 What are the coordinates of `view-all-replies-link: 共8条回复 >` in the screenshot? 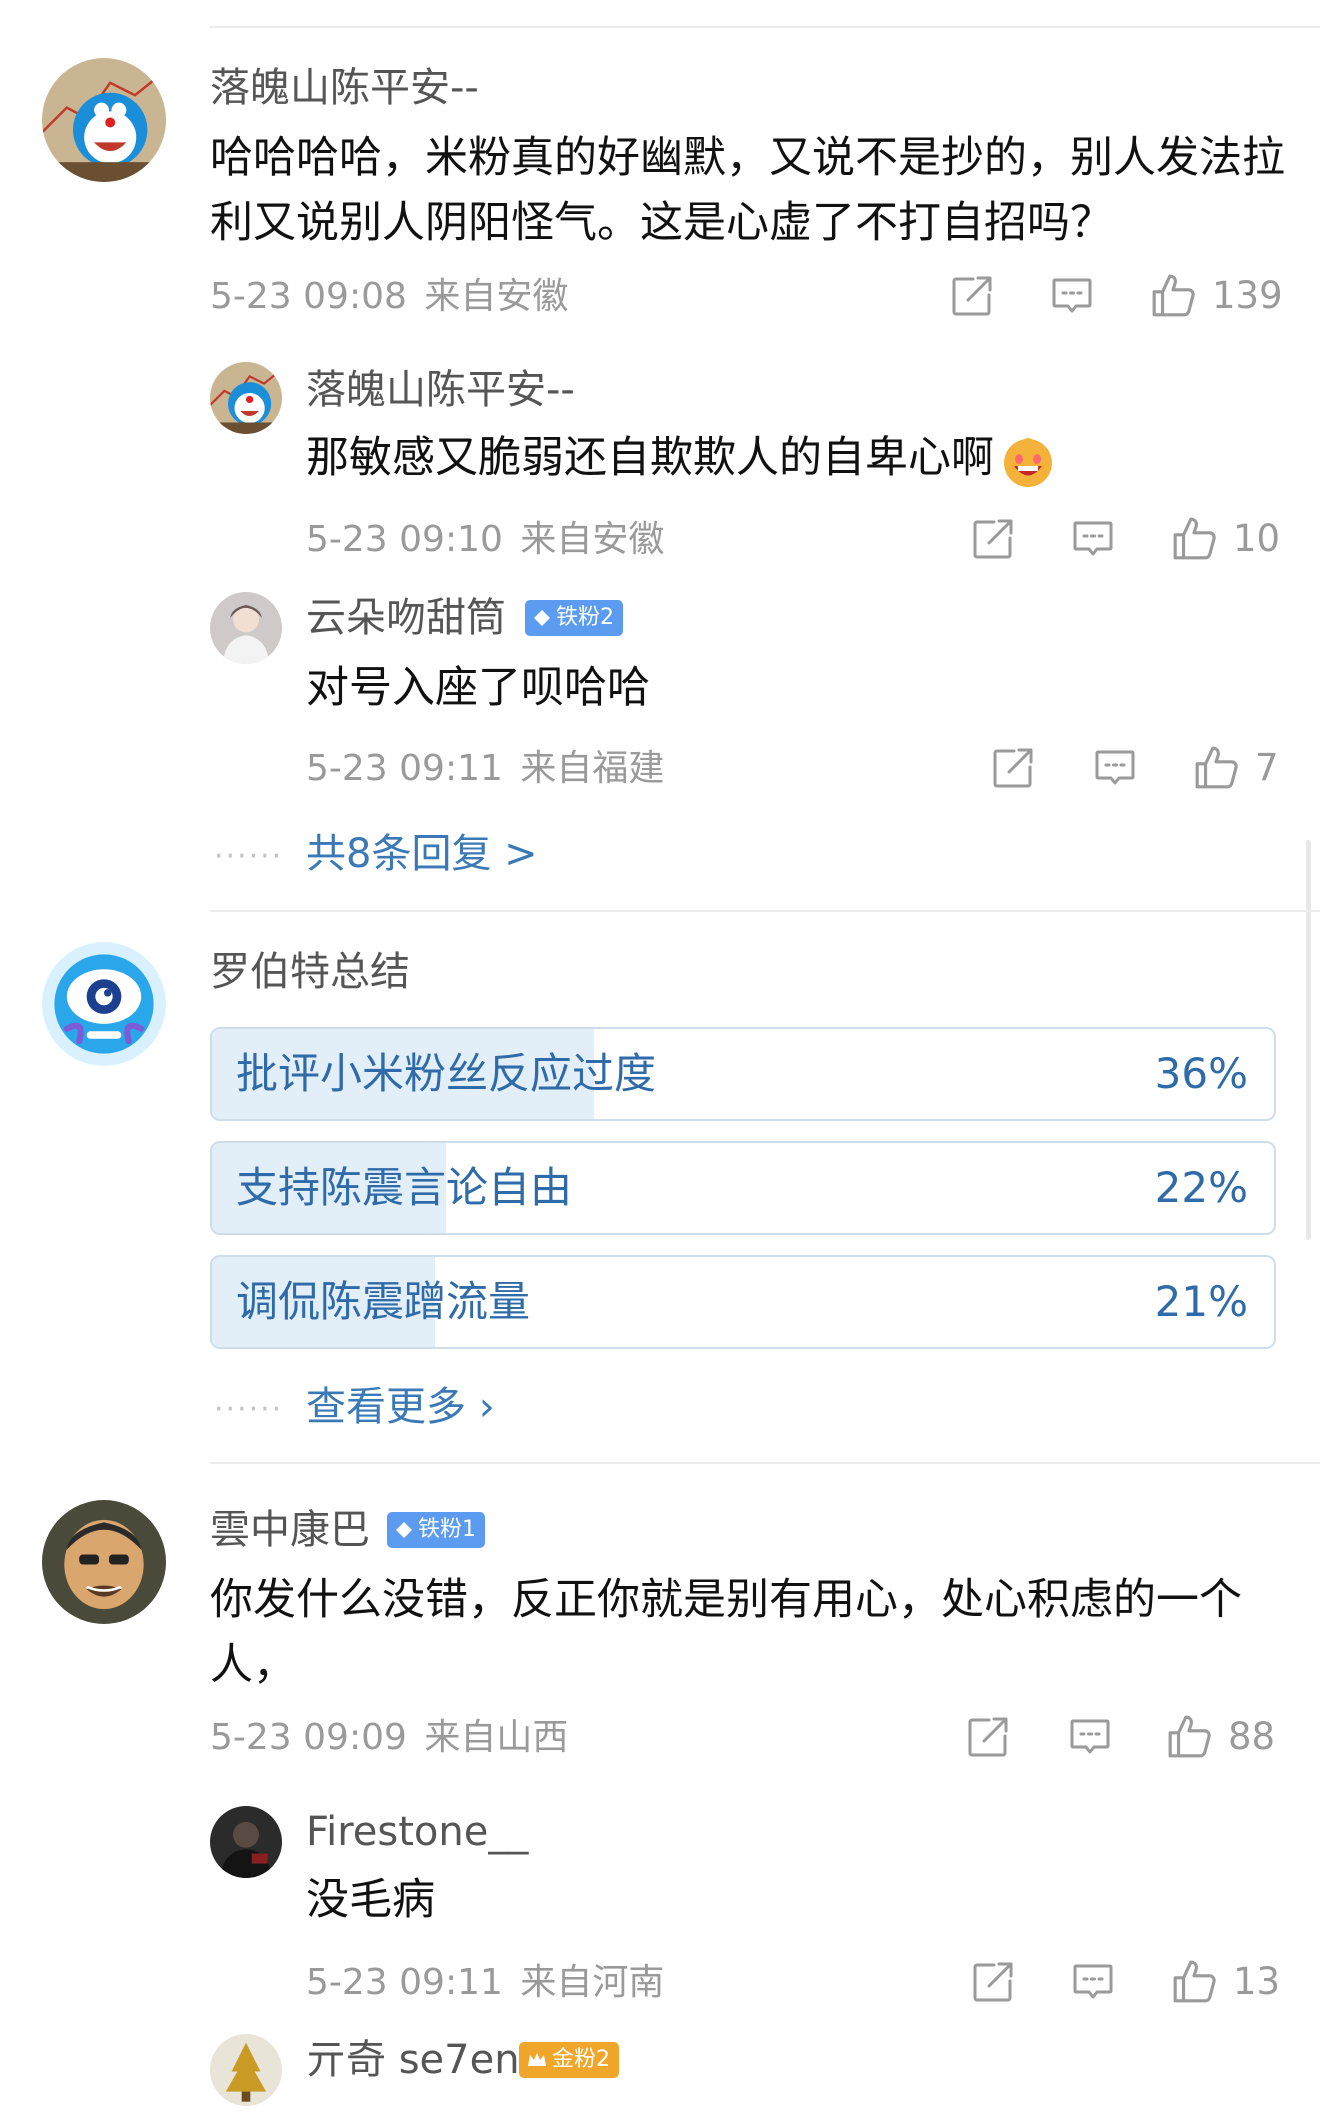 It's located at (422, 854).